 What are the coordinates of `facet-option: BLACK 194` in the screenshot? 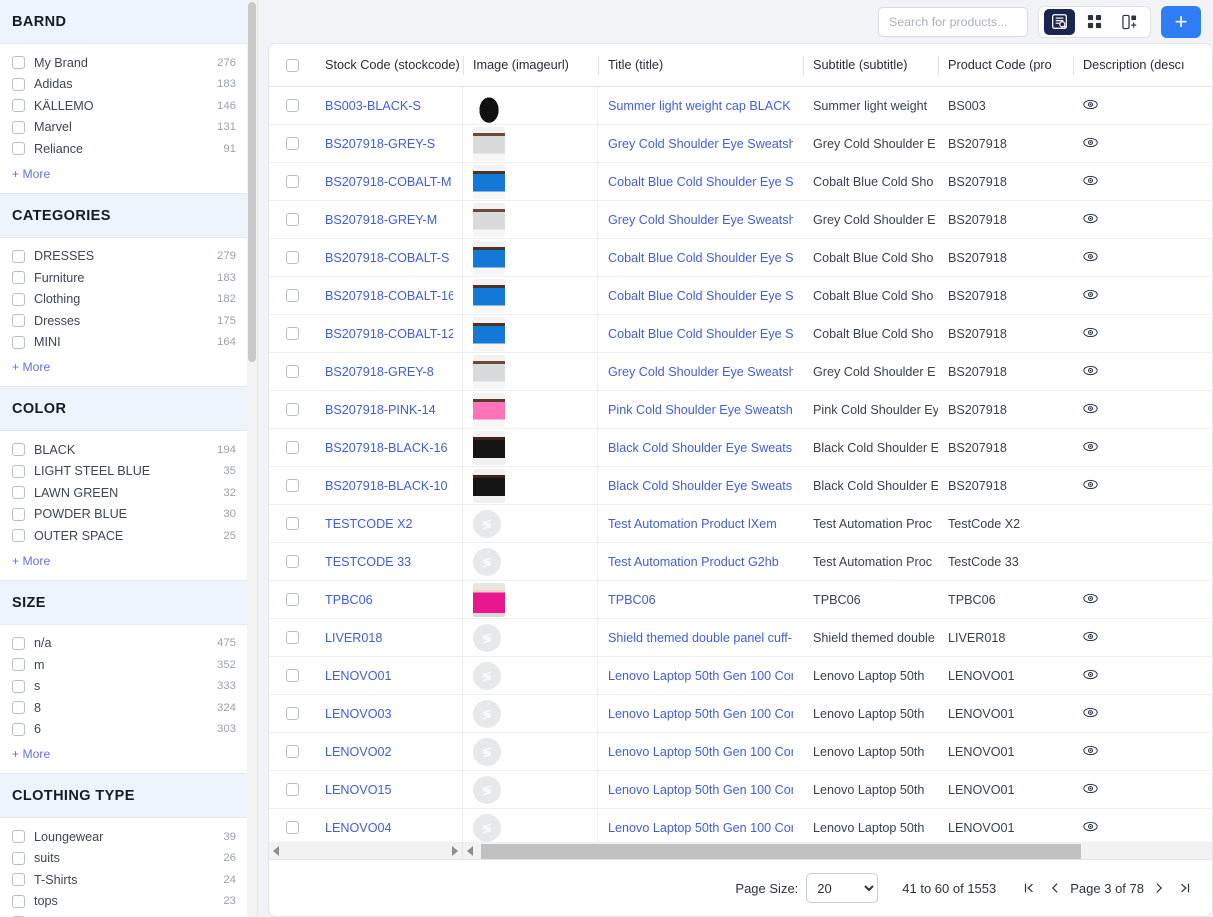 It's located at (124, 450).